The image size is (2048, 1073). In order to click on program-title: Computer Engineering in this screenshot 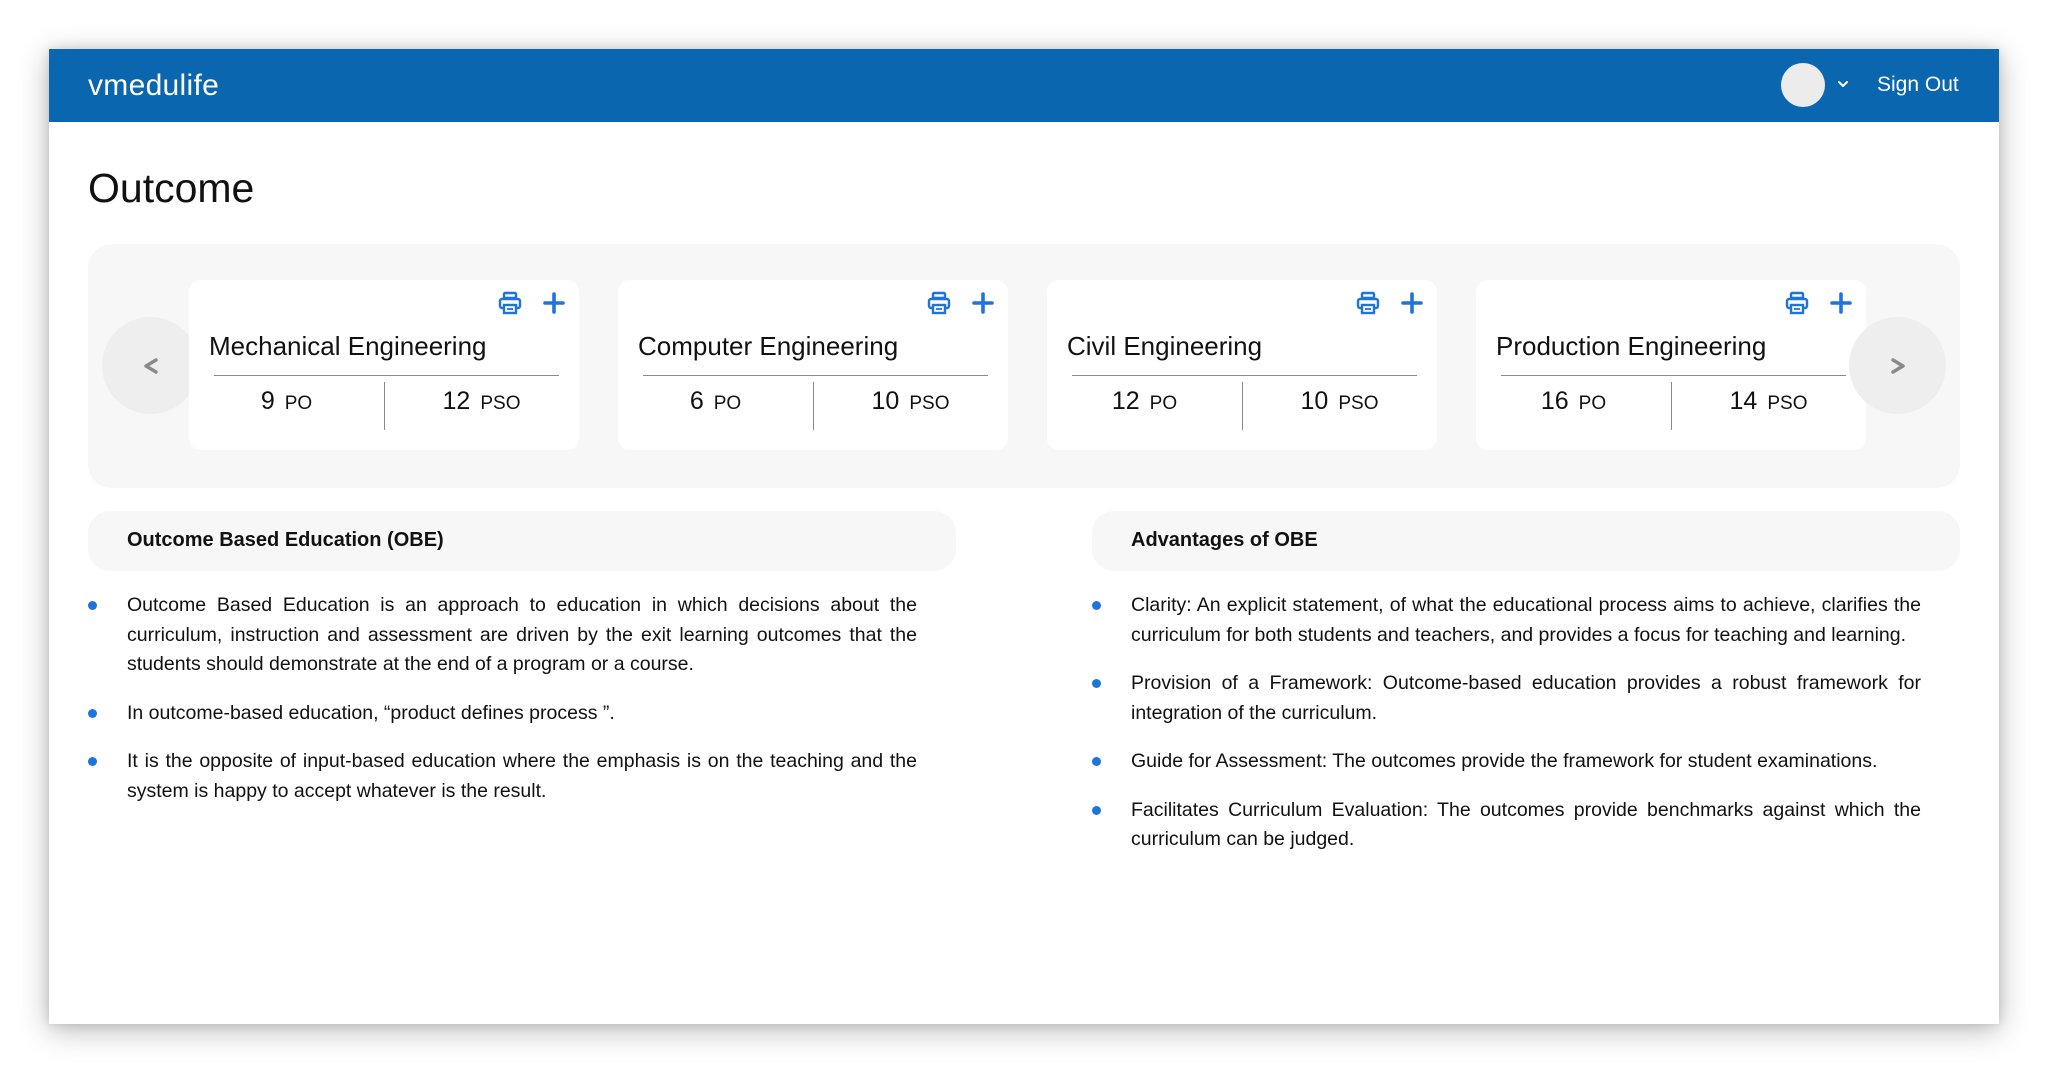, I will do `click(768, 346)`.